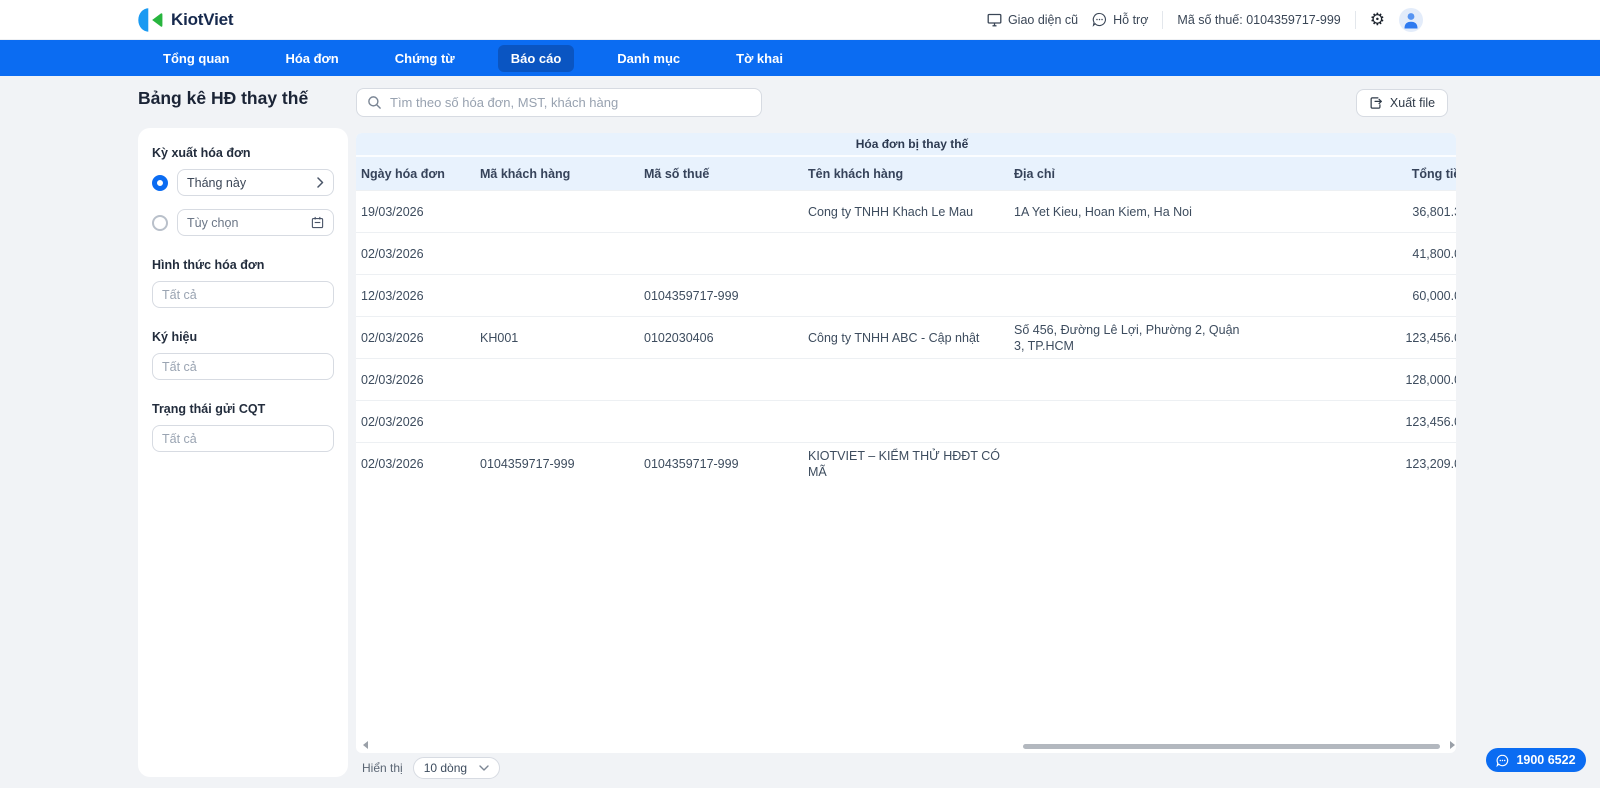 This screenshot has height=788, width=1600. I want to click on cell-date: 19/03/2026, so click(392, 211).